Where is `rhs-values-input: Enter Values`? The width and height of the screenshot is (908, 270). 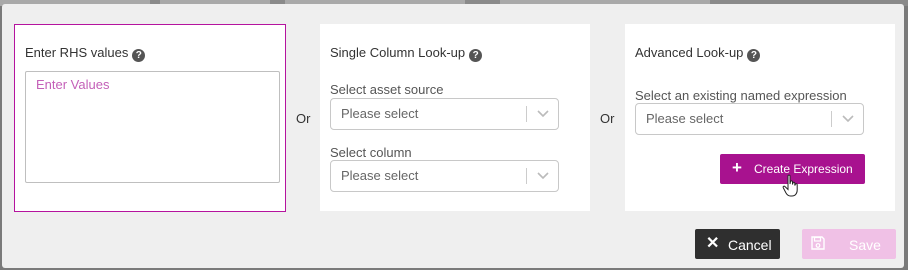 rhs-values-input: Enter Values is located at coordinates (152, 127).